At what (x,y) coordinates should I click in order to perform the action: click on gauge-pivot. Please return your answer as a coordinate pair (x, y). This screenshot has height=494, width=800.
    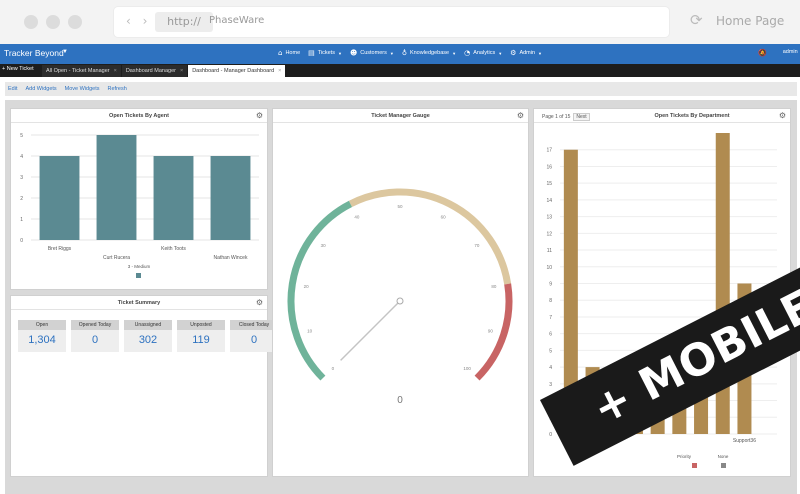
    Looking at the image, I should click on (400, 301).